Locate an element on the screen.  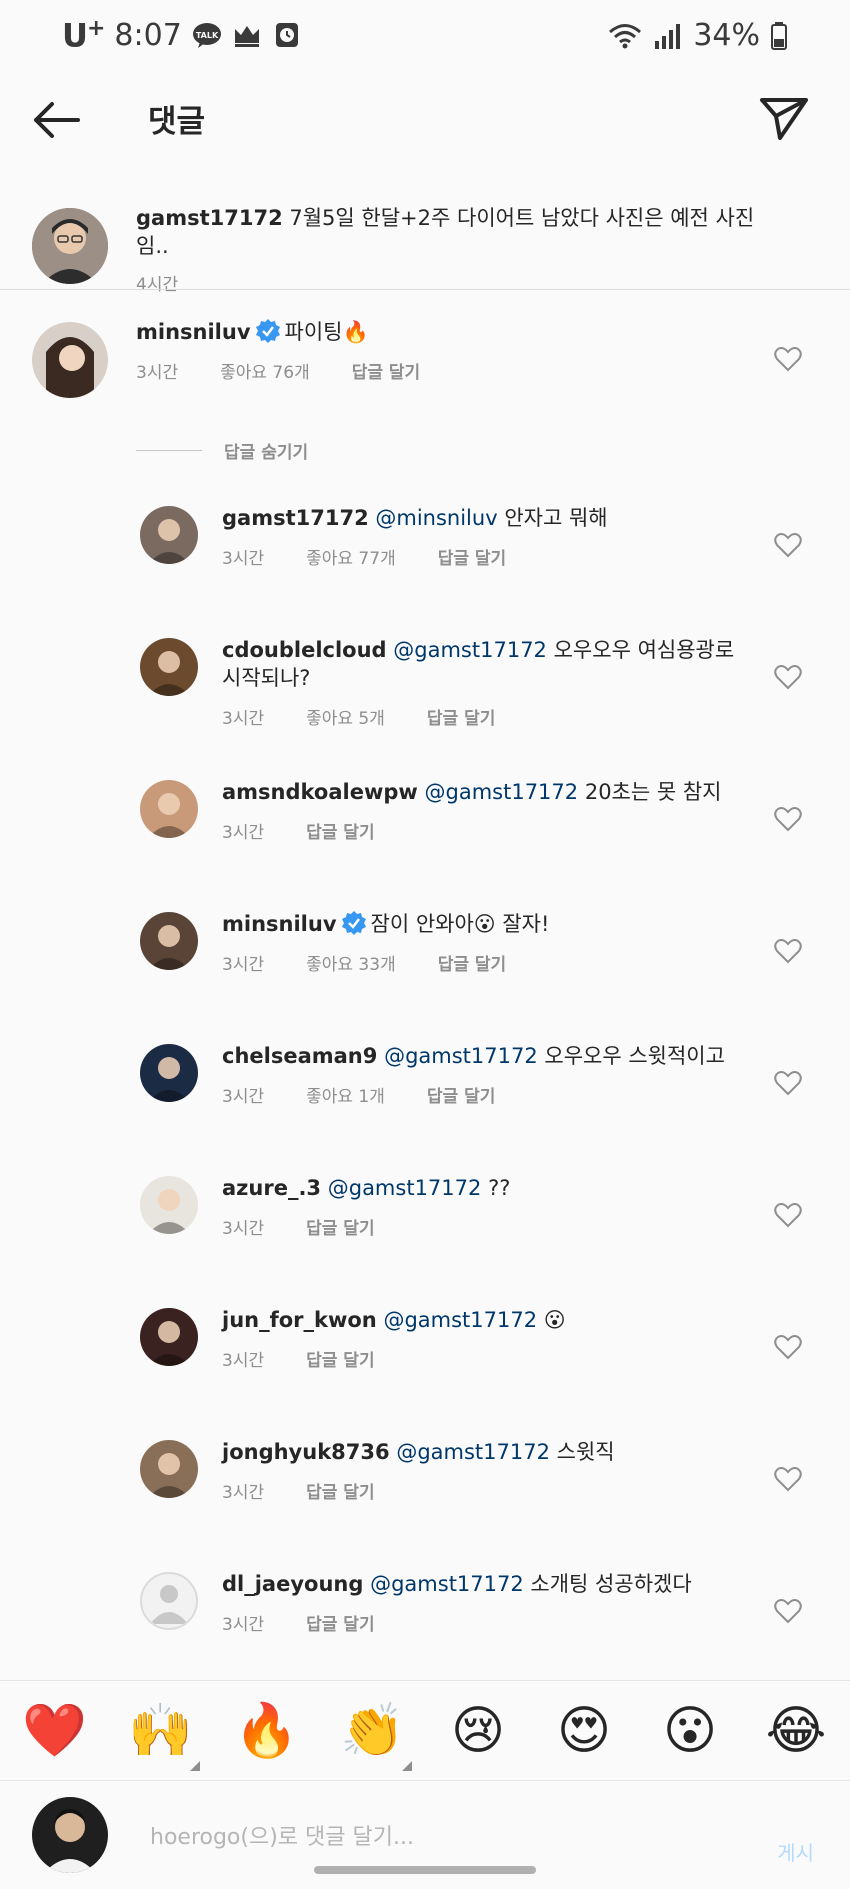
reply-content: 안자고 뭐해 is located at coordinates (556, 518).